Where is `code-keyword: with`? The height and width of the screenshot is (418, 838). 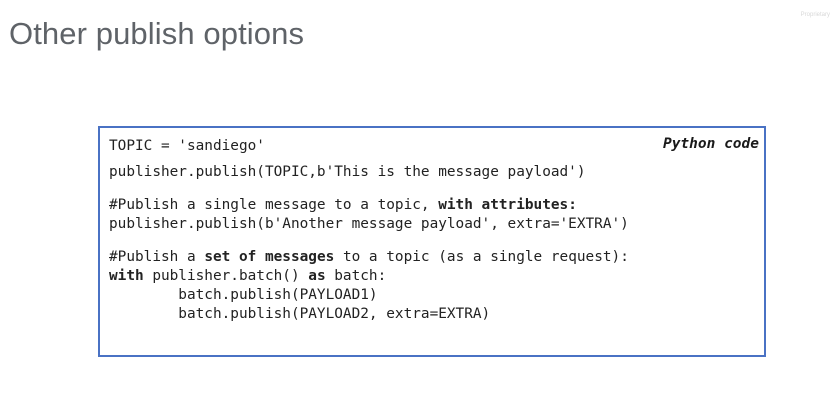 code-keyword: with is located at coordinates (126, 276).